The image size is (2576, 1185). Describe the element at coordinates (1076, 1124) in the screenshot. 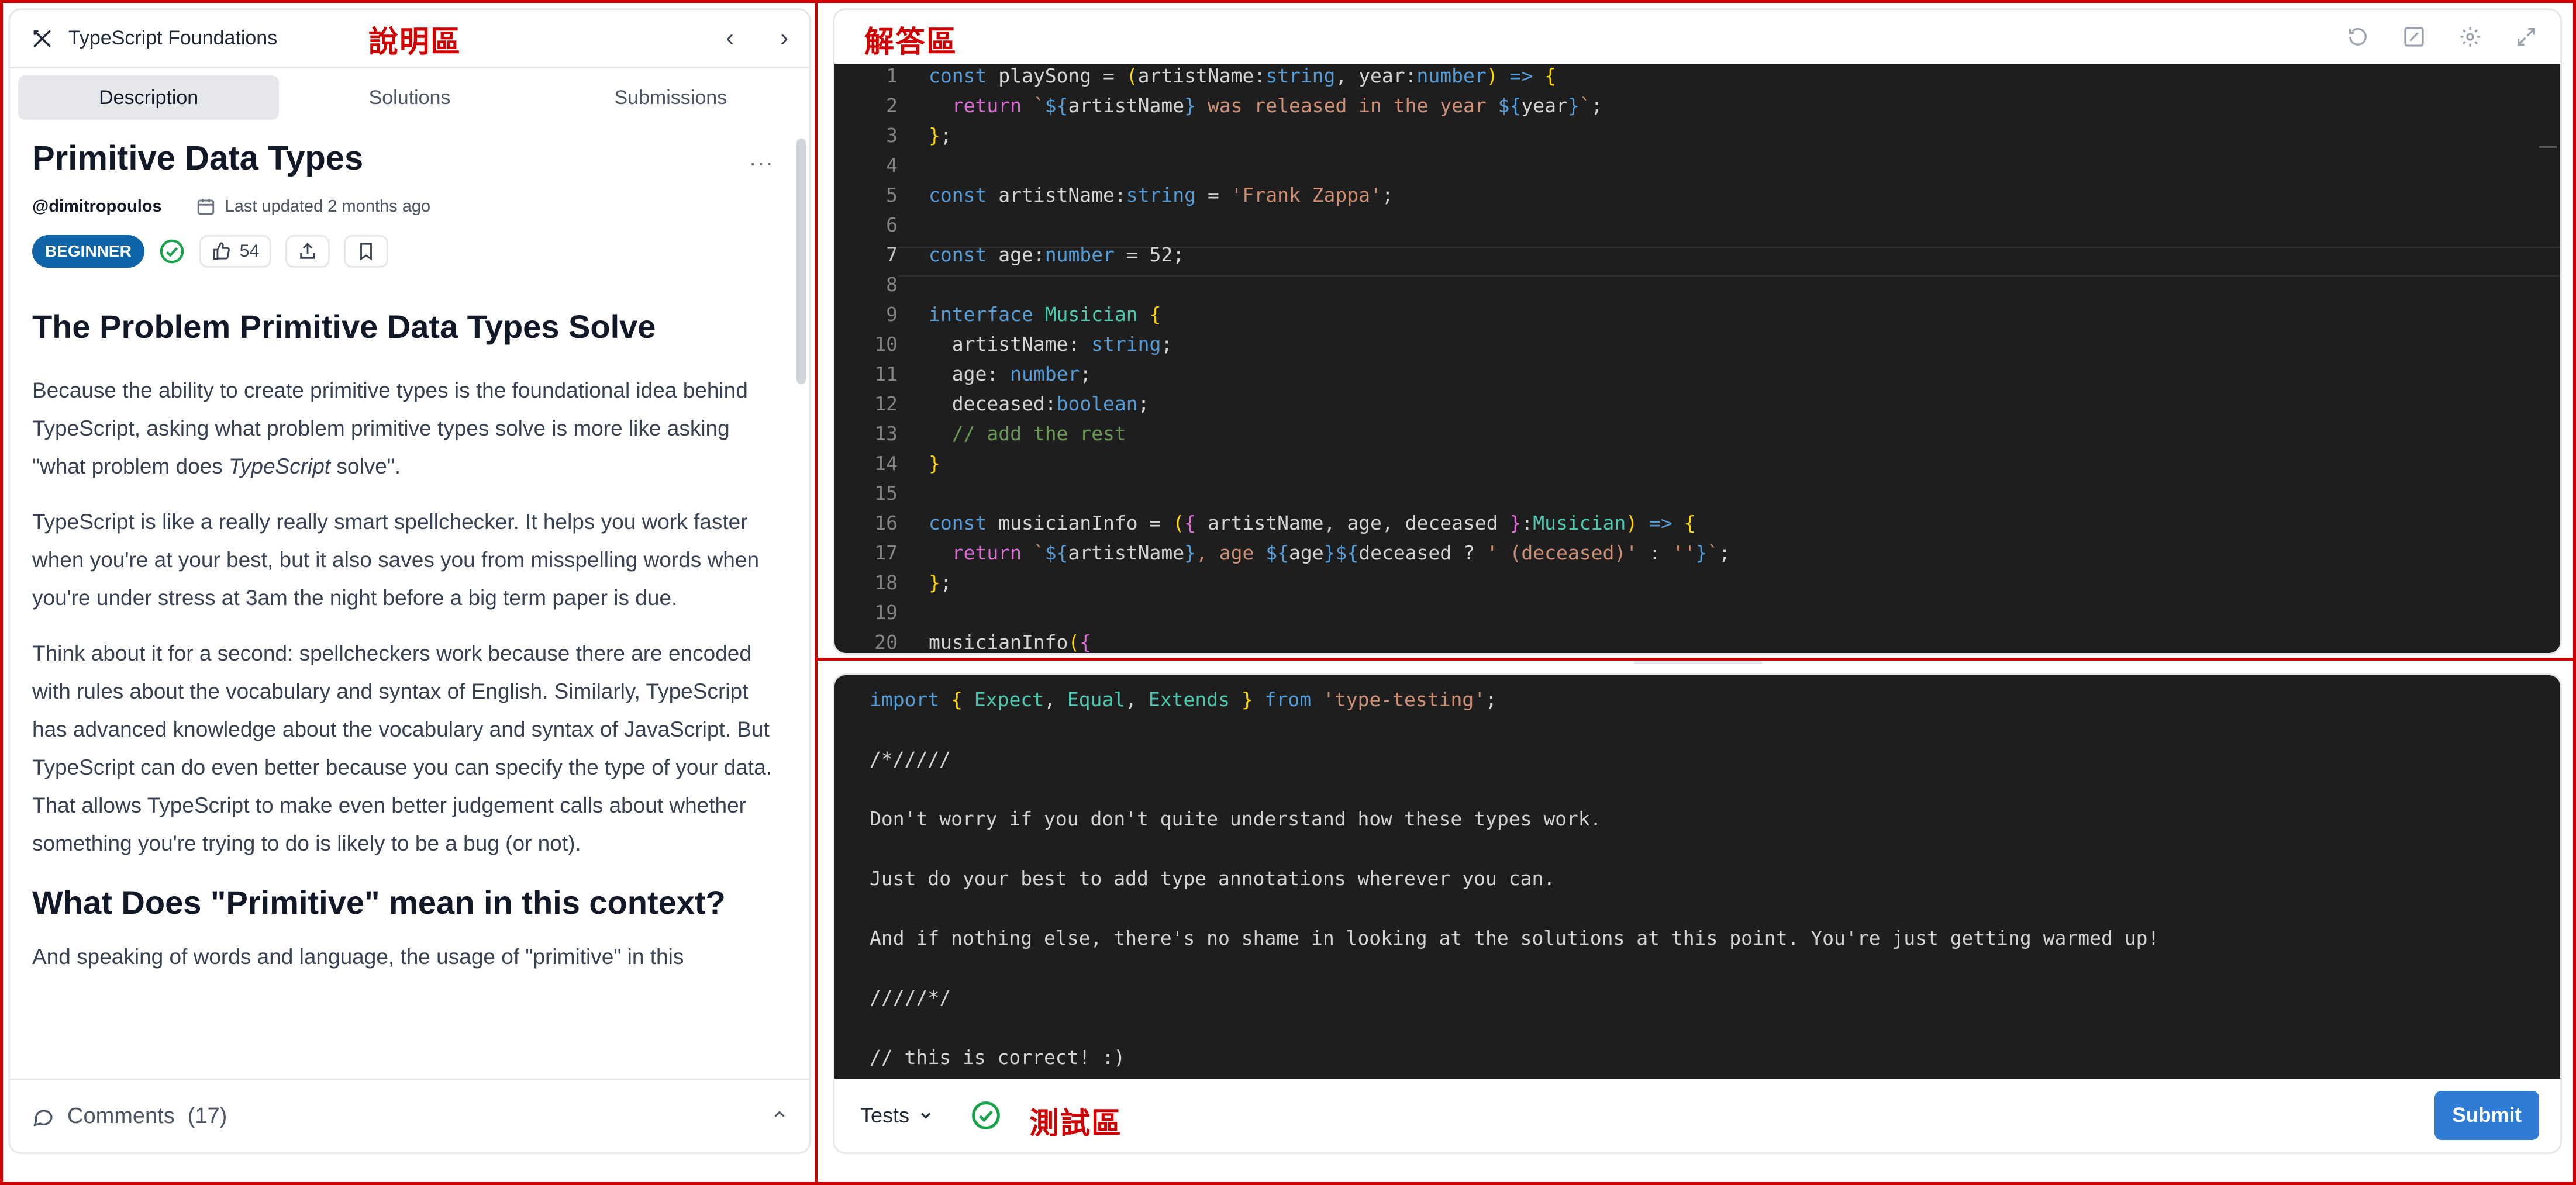

I see `annotation-label-tests: 測試區` at that location.